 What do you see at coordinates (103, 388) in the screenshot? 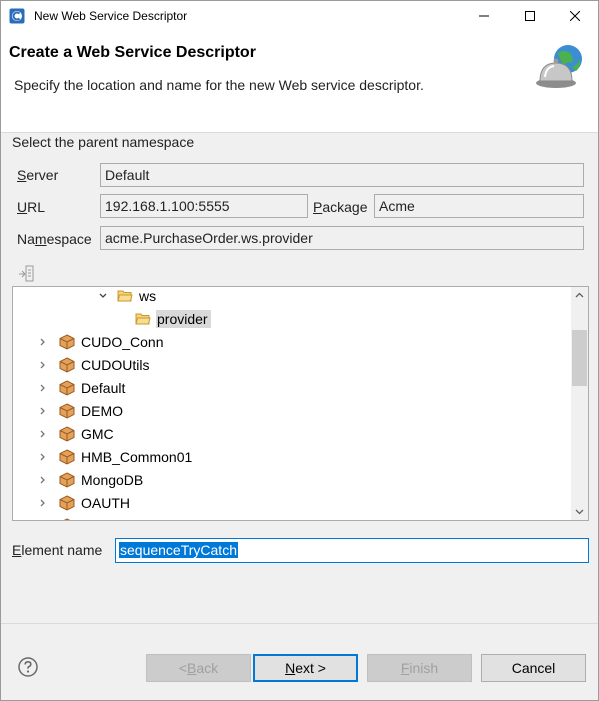
I see `tree-node-label: Default` at bounding box center [103, 388].